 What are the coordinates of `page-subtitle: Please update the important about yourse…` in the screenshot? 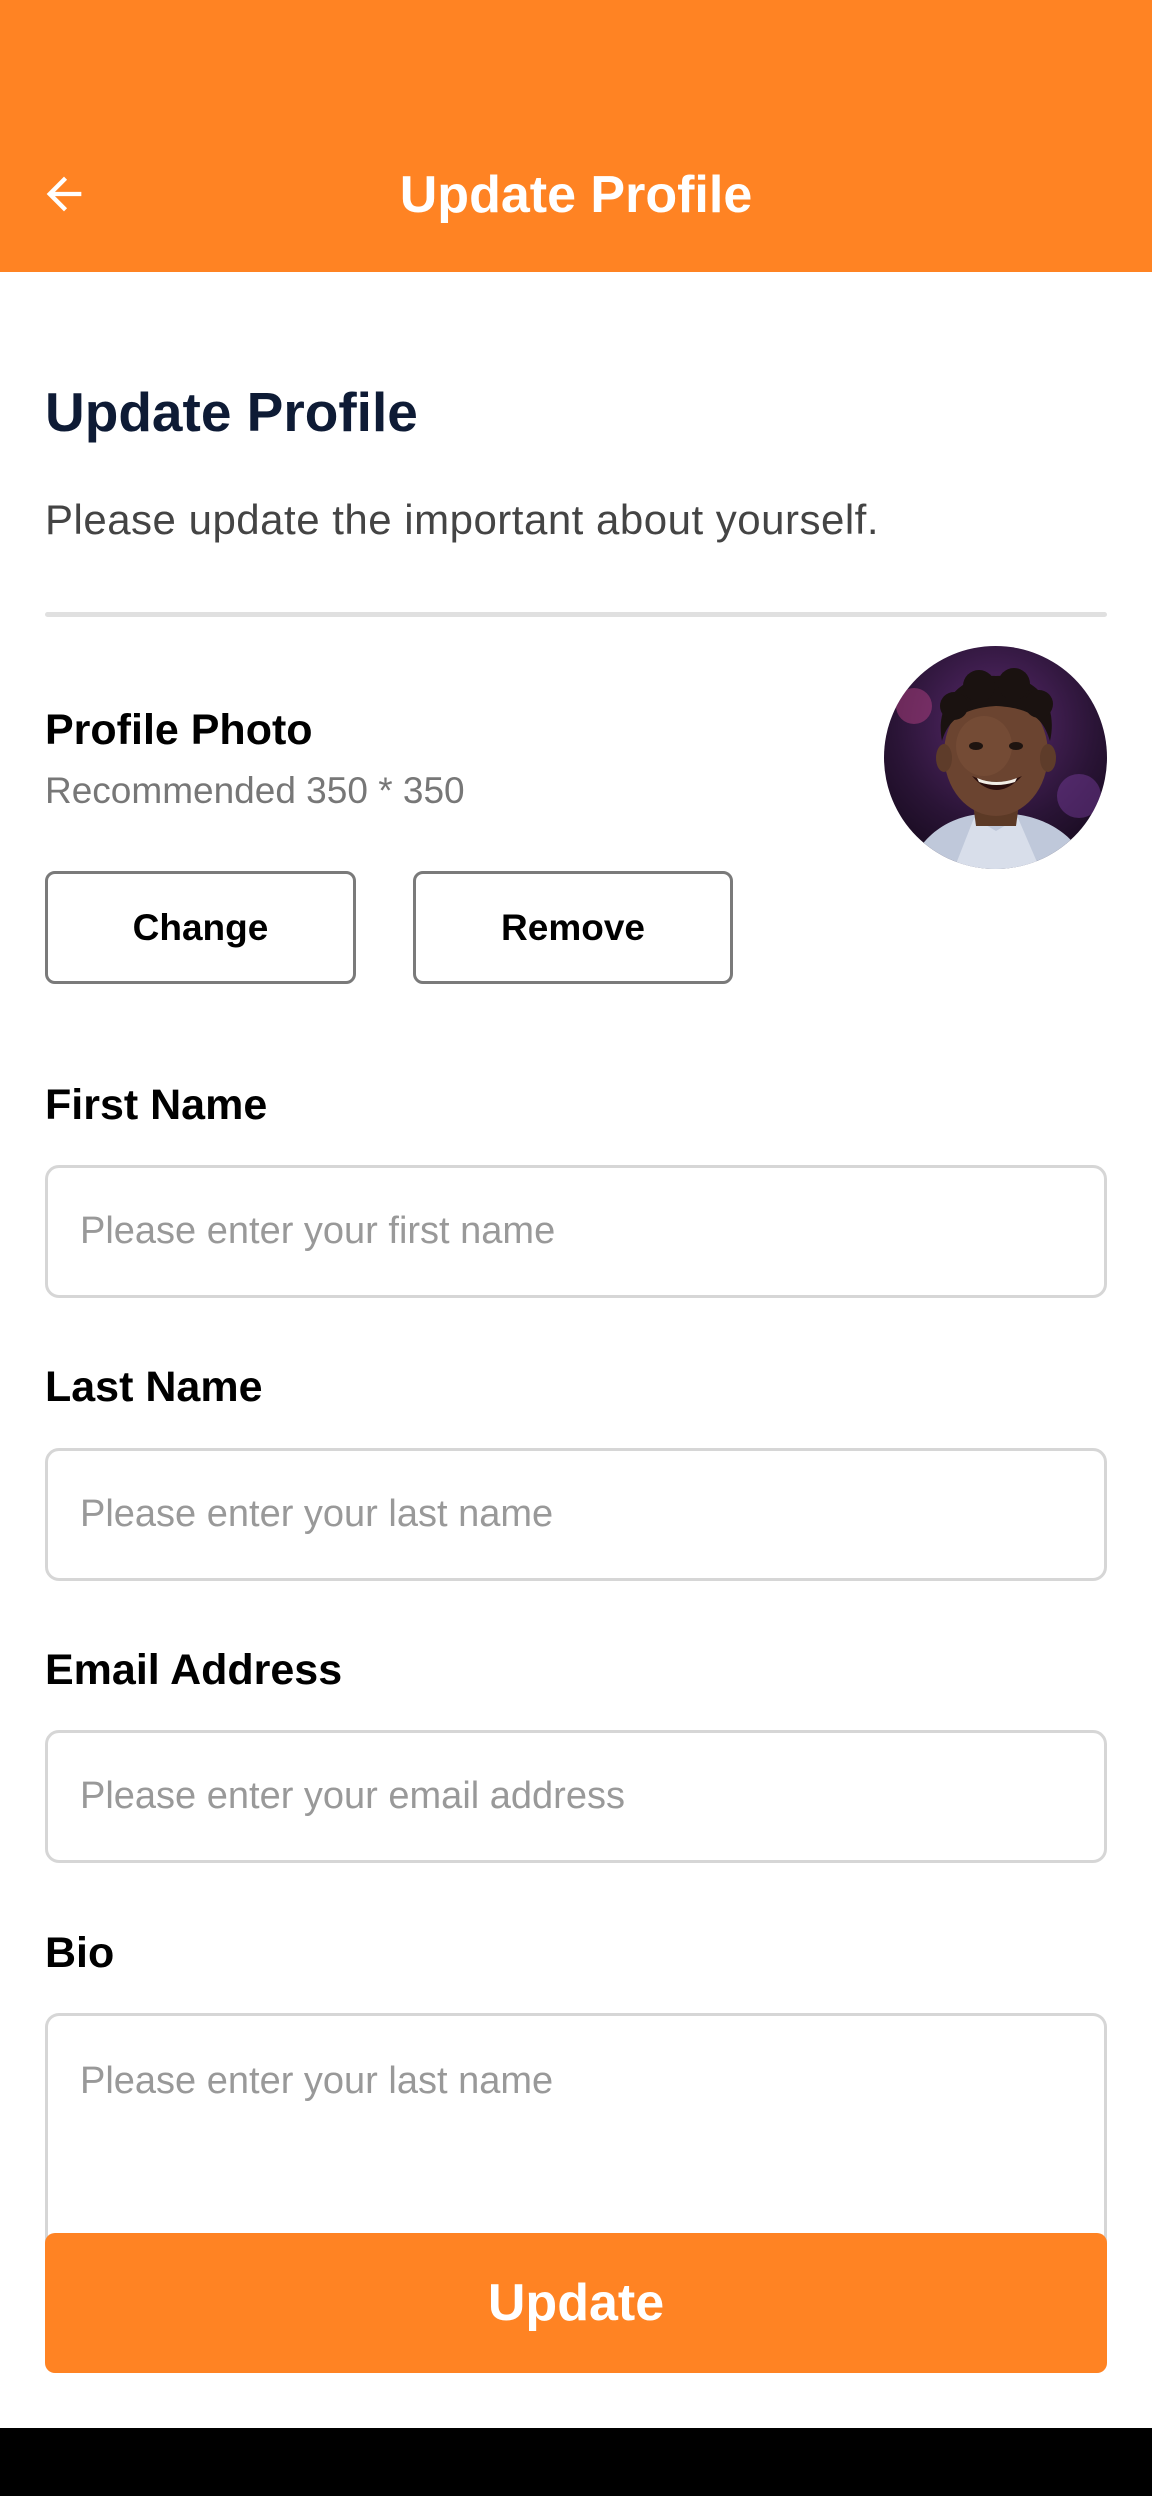 It's located at (462, 519).